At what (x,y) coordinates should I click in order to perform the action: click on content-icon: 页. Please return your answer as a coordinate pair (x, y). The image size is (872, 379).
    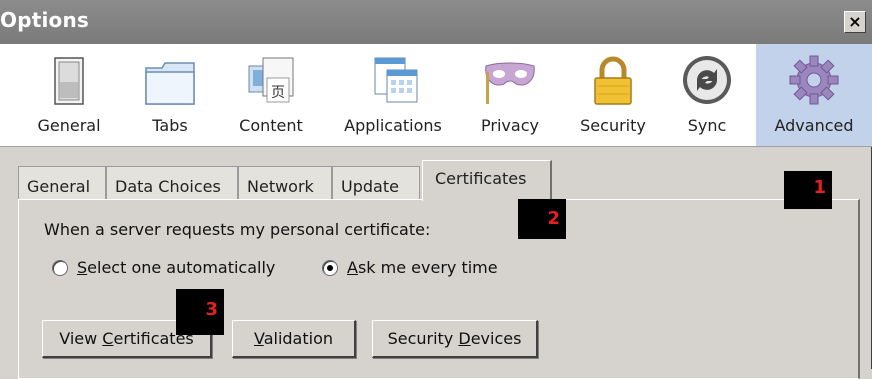
    Looking at the image, I should click on (271, 80).